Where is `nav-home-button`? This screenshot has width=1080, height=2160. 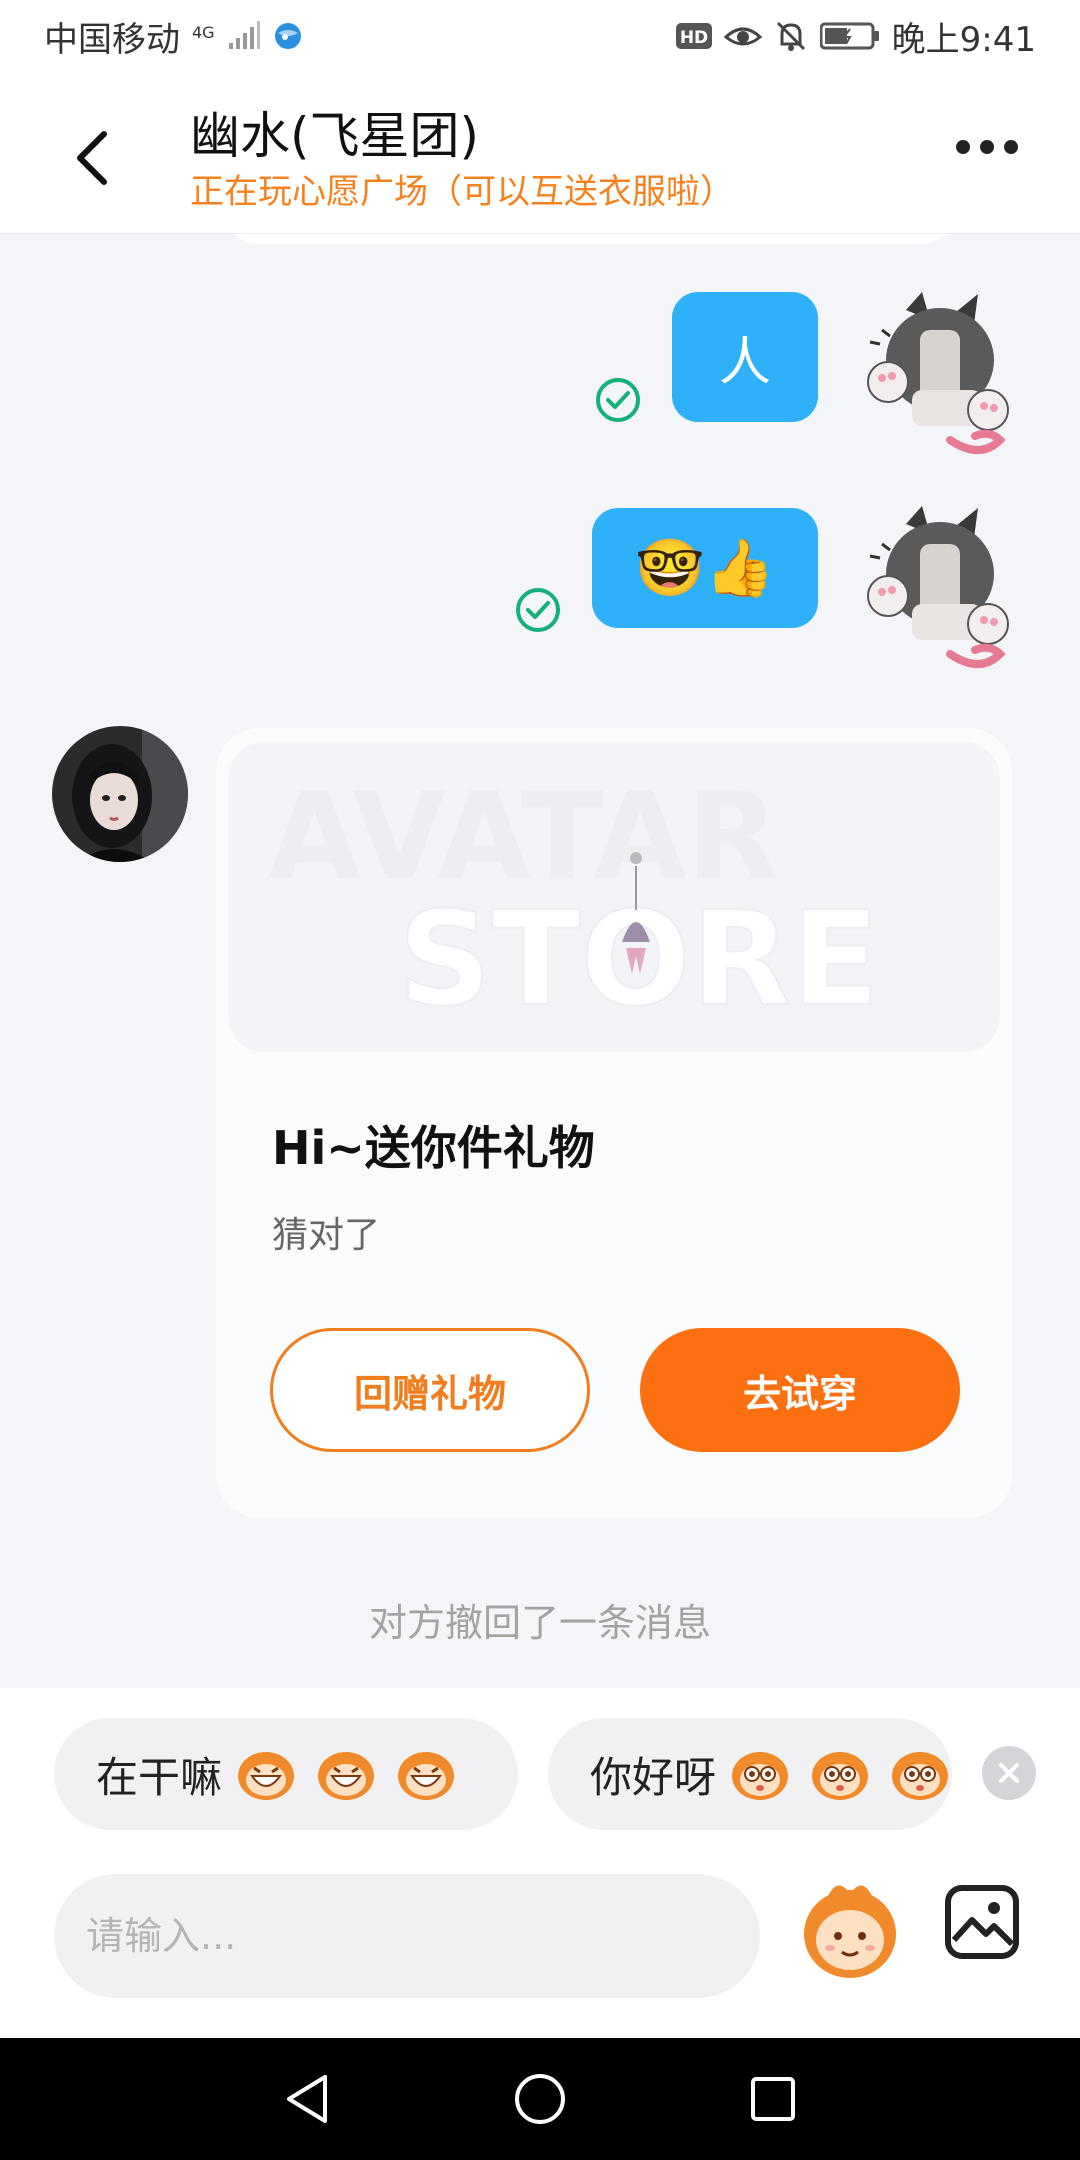
nav-home-button is located at coordinates (540, 2099).